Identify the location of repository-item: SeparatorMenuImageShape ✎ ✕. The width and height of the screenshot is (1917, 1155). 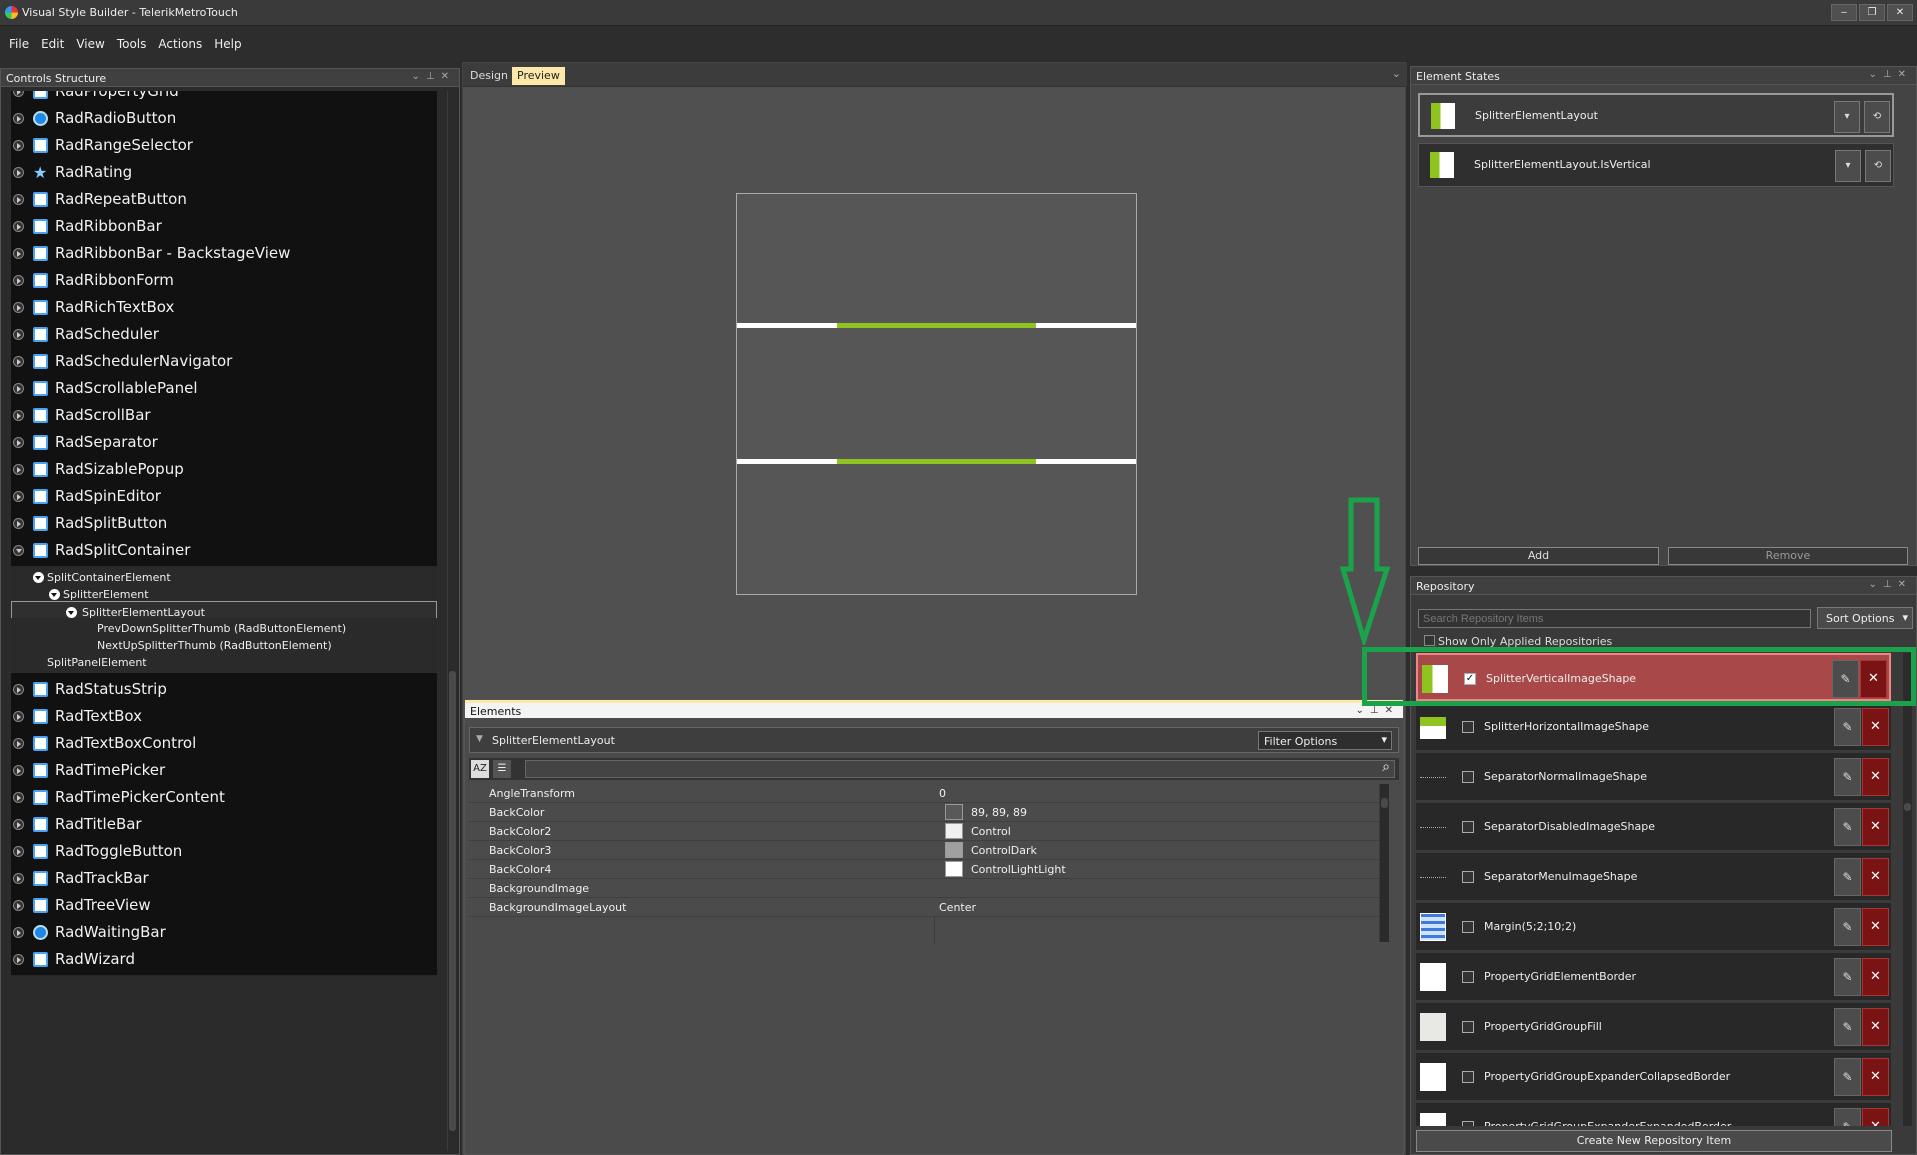
(1653, 877).